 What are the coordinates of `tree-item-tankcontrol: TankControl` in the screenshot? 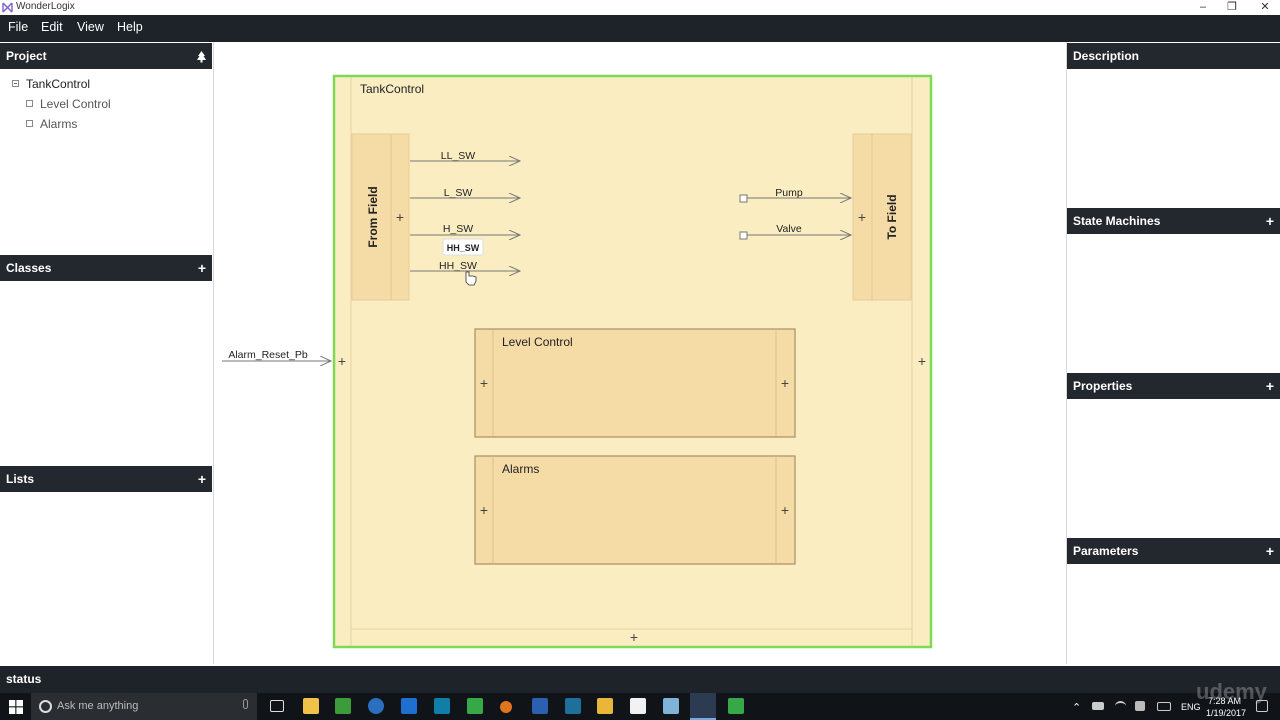 It's located at (58, 84).